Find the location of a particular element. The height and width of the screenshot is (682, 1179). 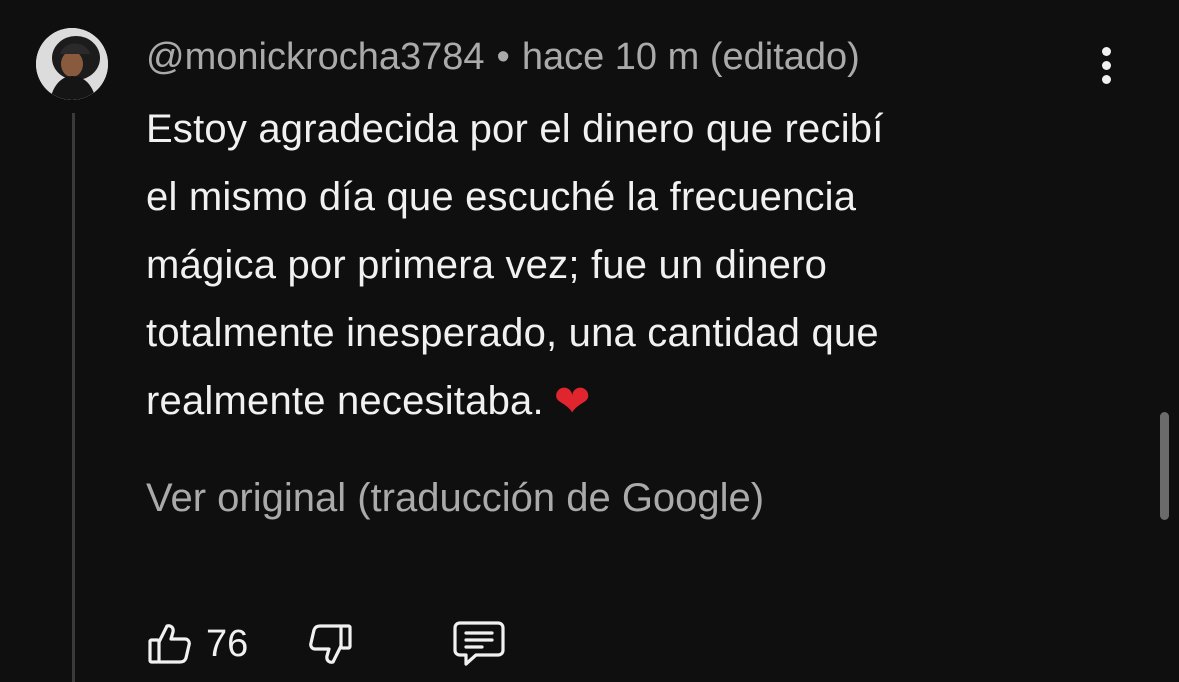

thumb-down-icon is located at coordinates (330, 644).